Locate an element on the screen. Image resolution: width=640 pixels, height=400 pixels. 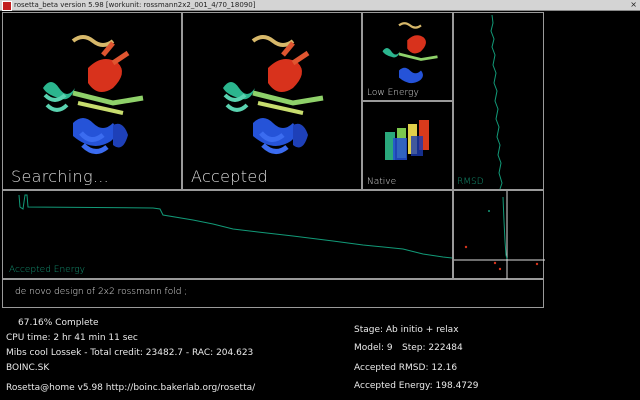
accepted-energy-label: Accepted Energy is located at coordinates (47, 270).